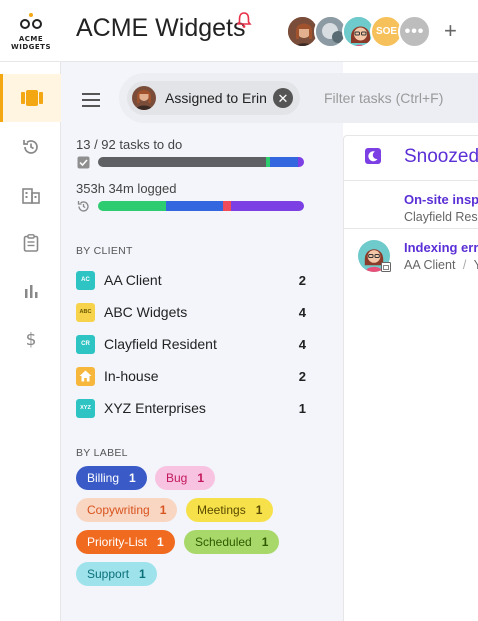 The image size is (478, 621). What do you see at coordinates (386, 267) in the screenshot?
I see `calendar-badge-icon` at bounding box center [386, 267].